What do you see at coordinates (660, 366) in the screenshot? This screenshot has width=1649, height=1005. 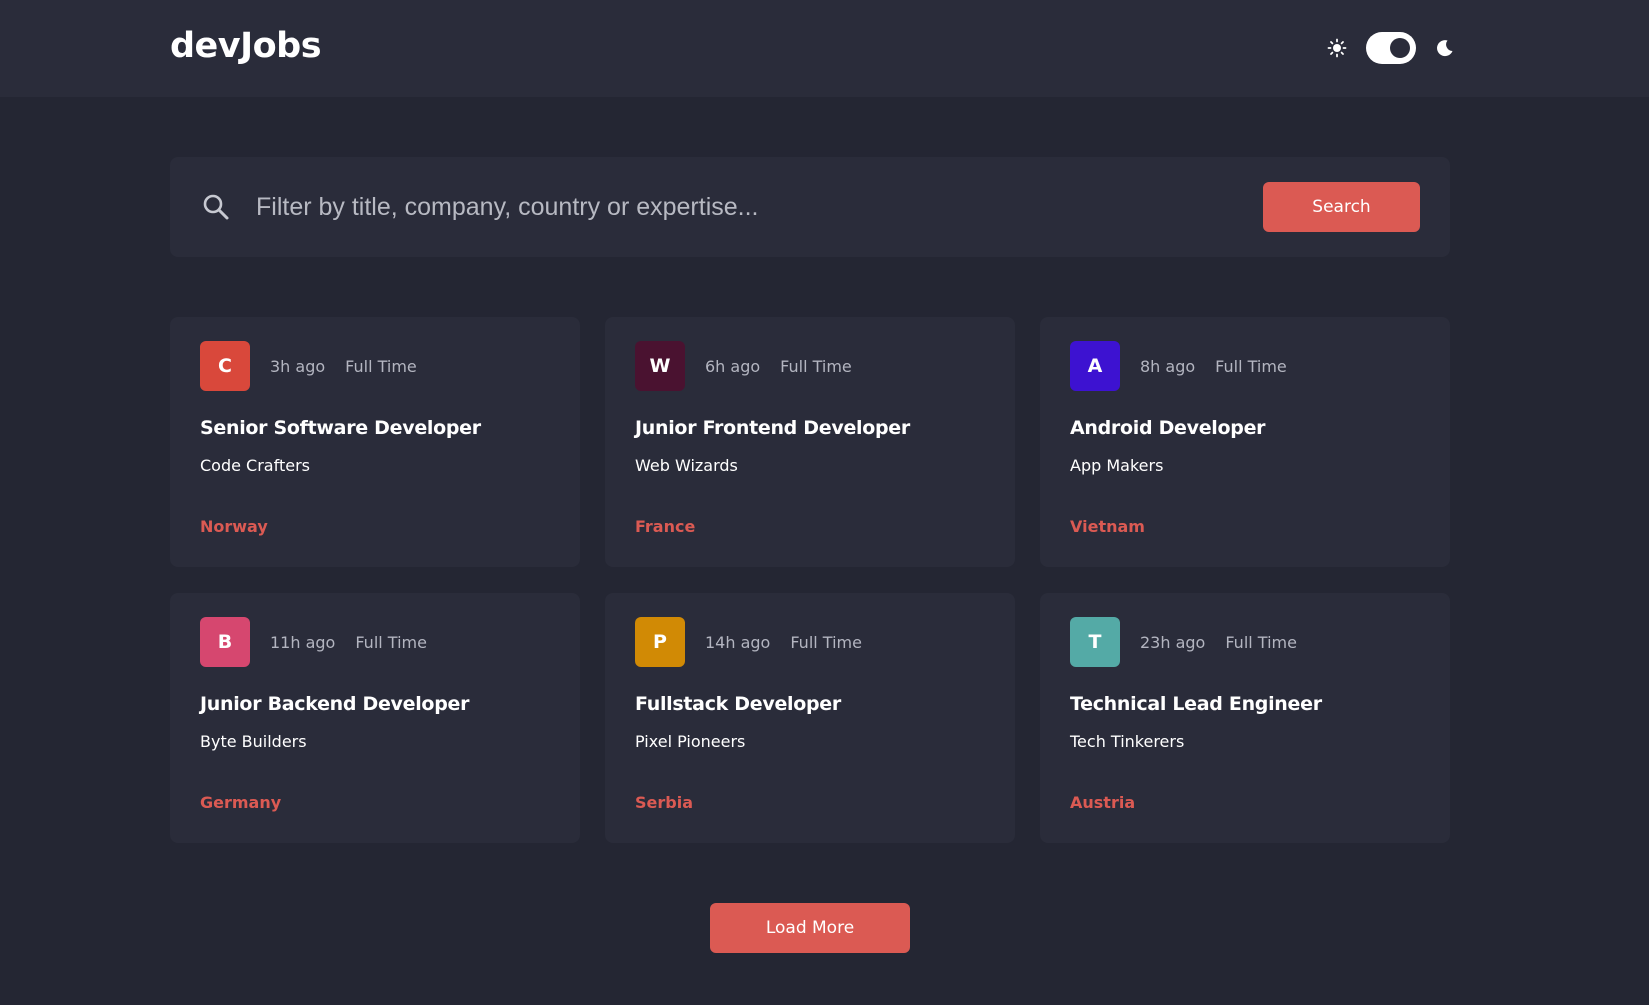 I see `company-logo: W` at bounding box center [660, 366].